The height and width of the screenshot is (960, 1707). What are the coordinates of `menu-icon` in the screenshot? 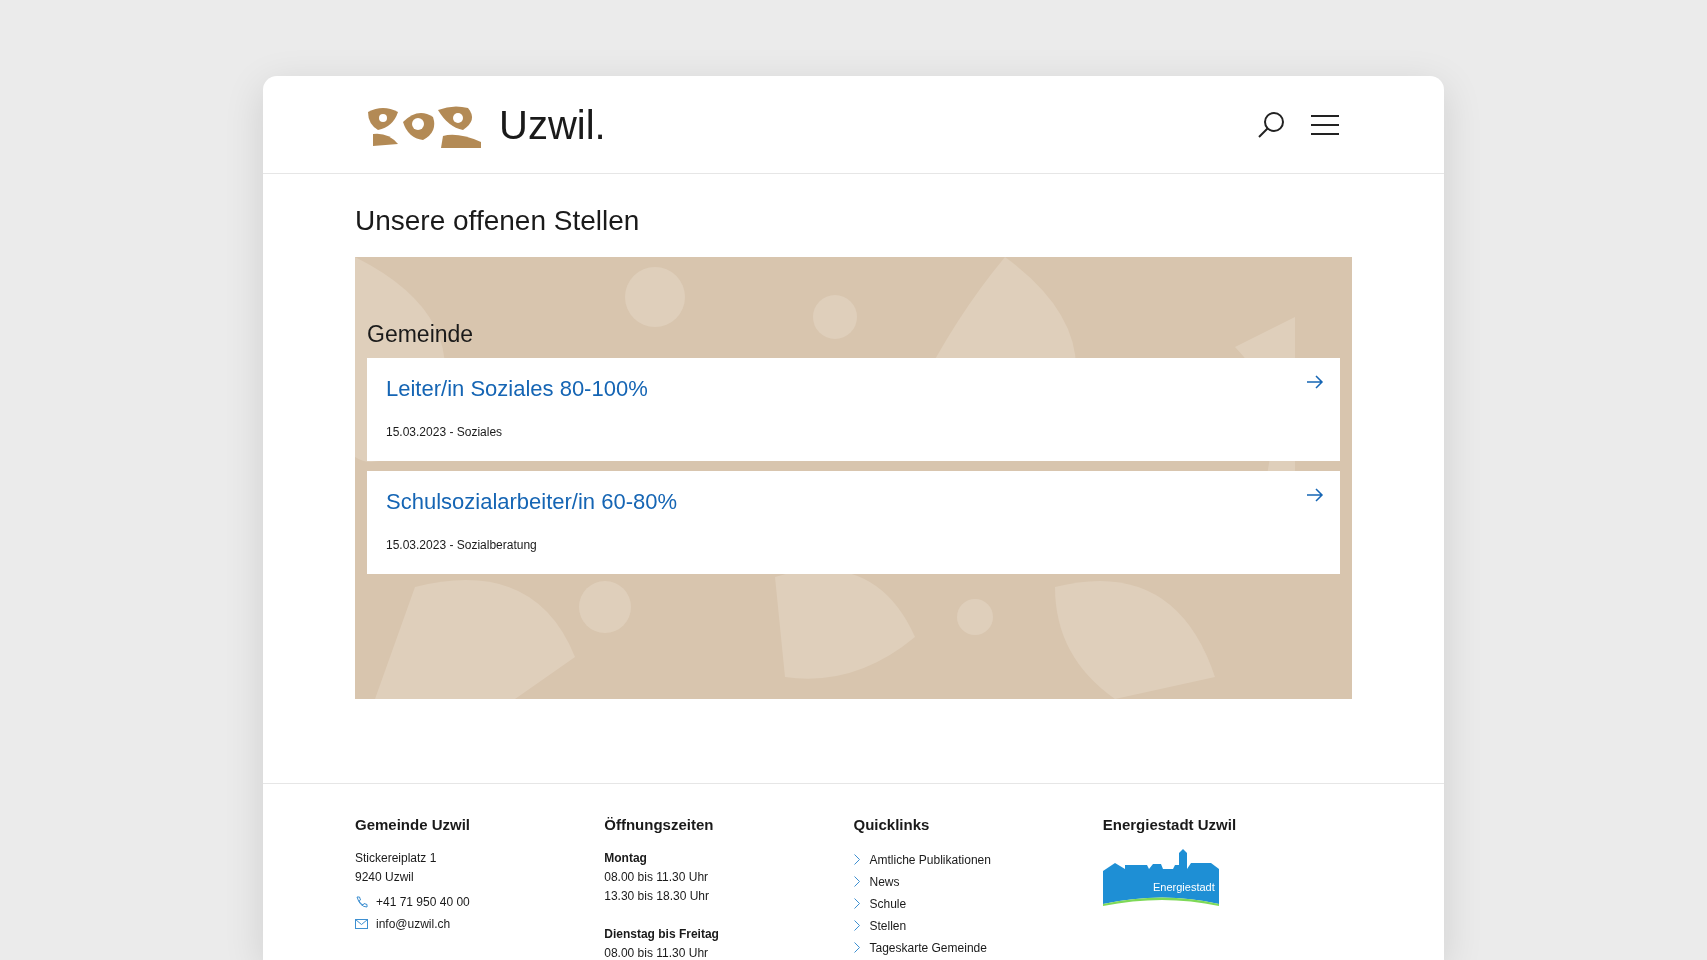 It's located at (1325, 124).